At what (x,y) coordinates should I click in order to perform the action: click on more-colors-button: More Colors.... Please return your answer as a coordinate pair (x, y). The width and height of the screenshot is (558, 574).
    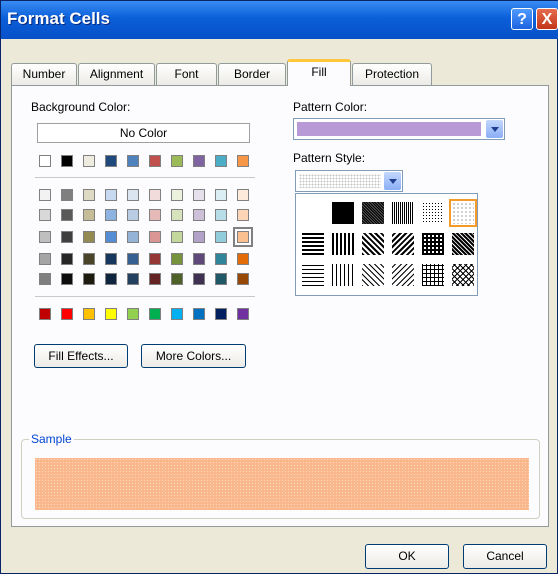
    Looking at the image, I should click on (193, 356).